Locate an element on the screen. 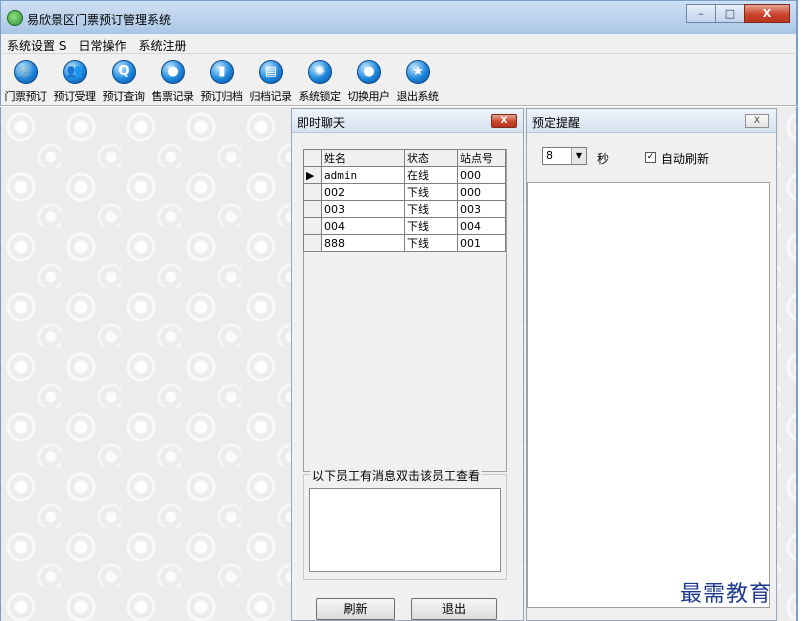  minimize-button: – is located at coordinates (701, 13).